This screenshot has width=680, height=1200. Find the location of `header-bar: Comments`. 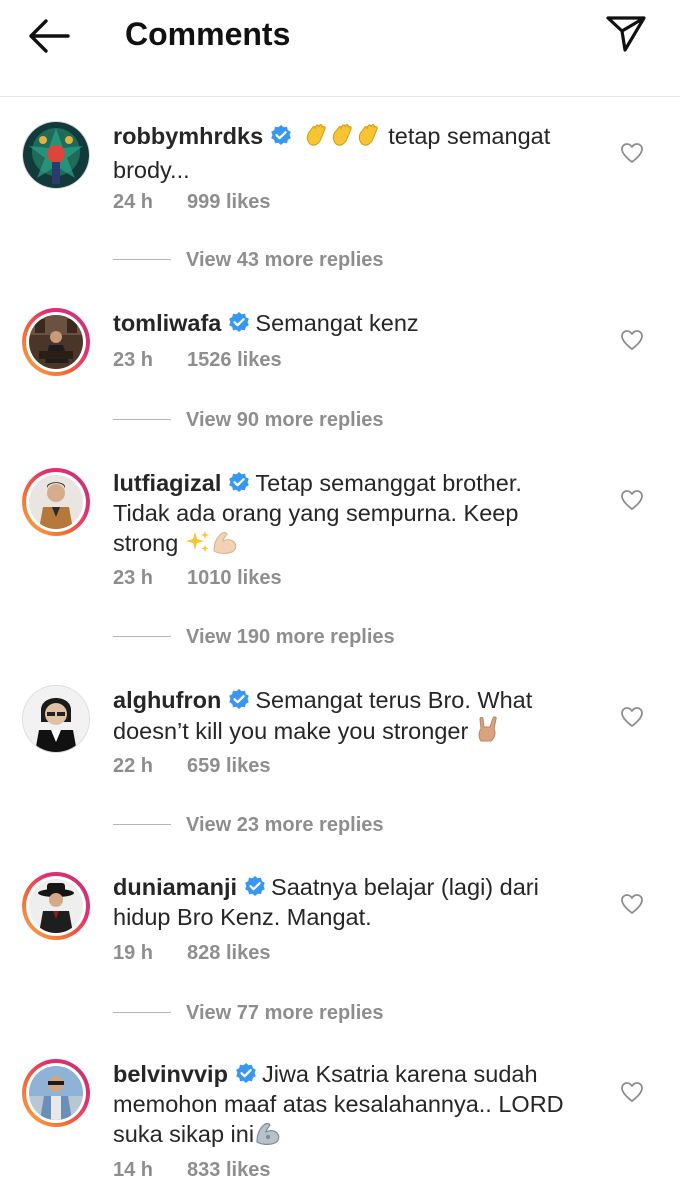

header-bar: Comments is located at coordinates (340, 48).